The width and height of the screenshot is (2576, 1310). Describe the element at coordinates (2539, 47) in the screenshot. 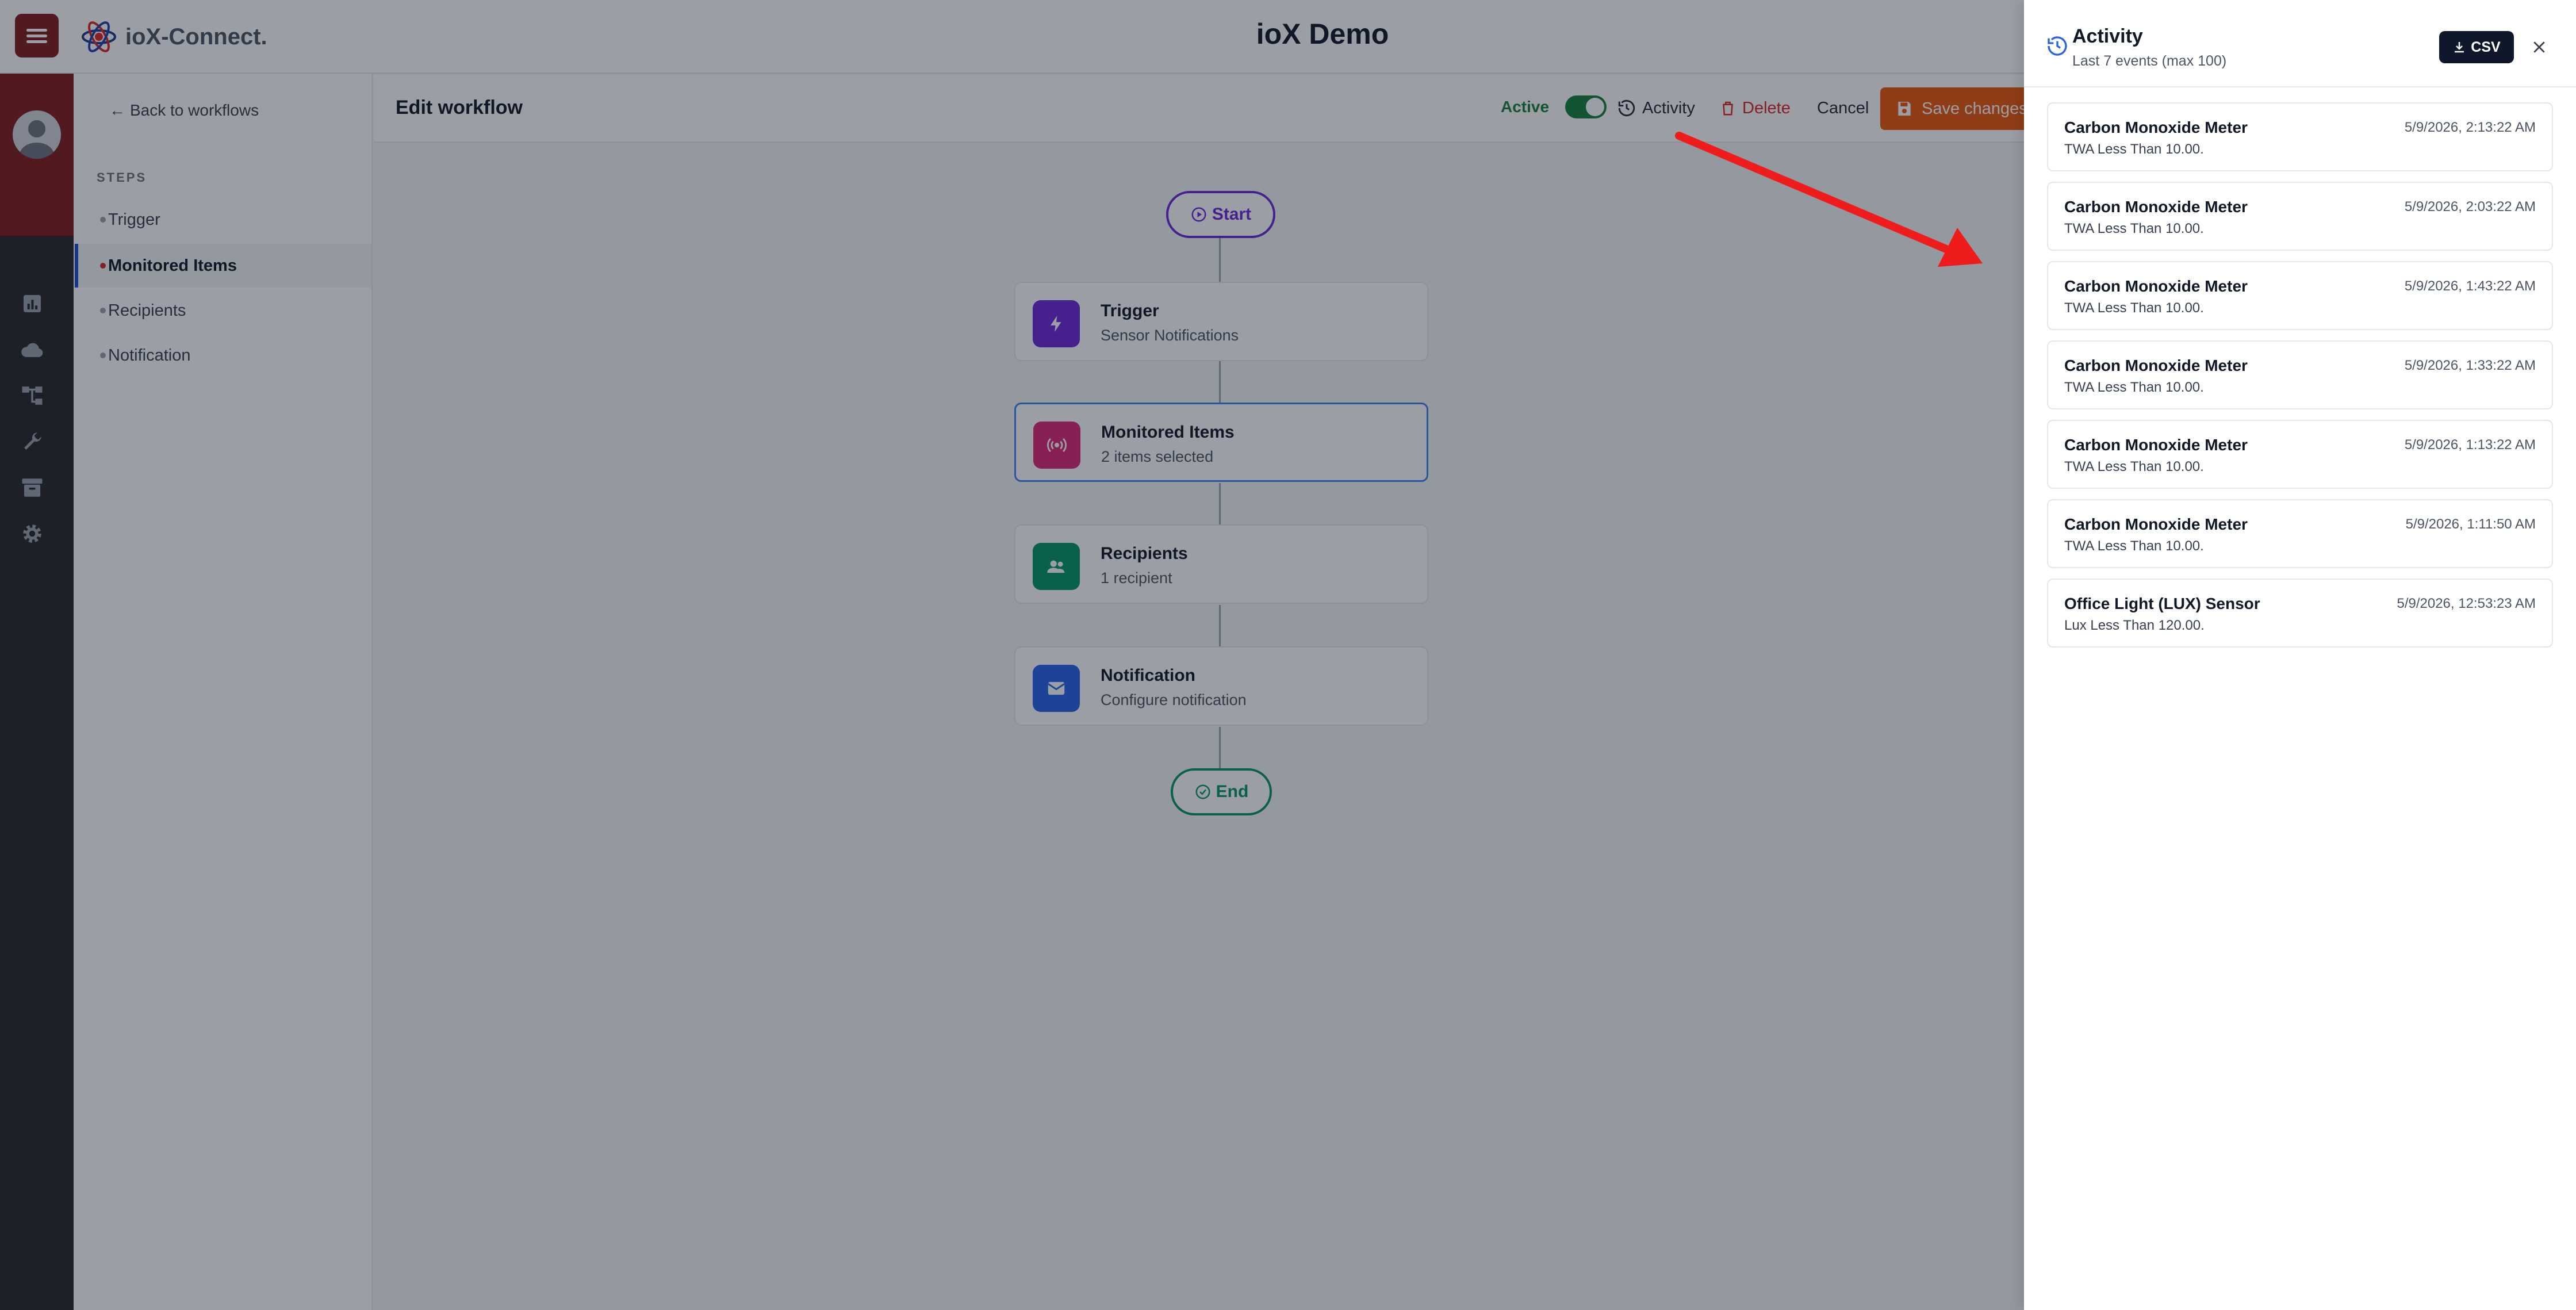

I see `close-icon` at that location.